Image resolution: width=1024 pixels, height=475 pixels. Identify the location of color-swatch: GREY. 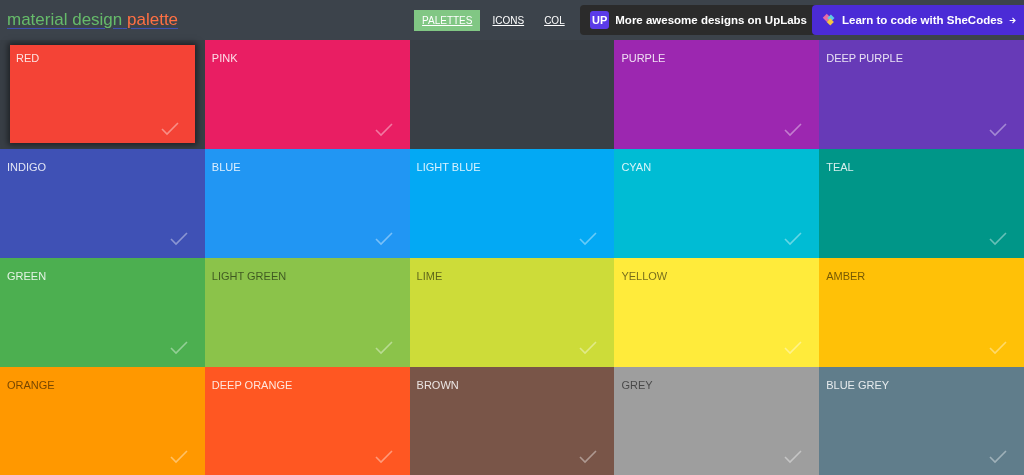
(717, 421).